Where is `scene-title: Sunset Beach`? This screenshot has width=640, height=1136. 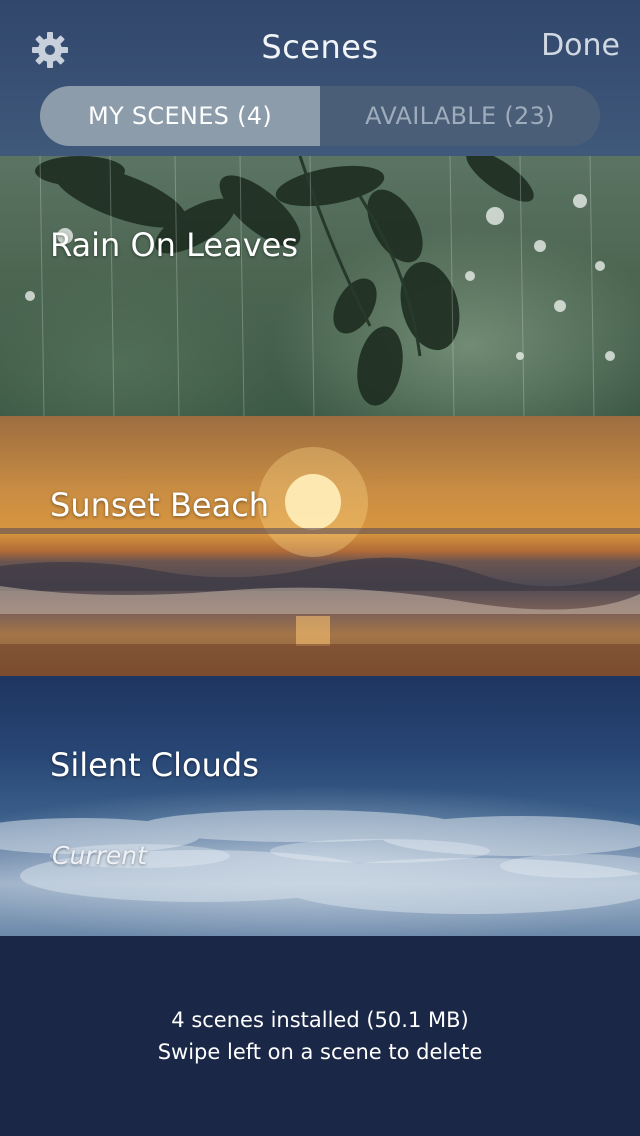
scene-title: Sunset Beach is located at coordinates (160, 505).